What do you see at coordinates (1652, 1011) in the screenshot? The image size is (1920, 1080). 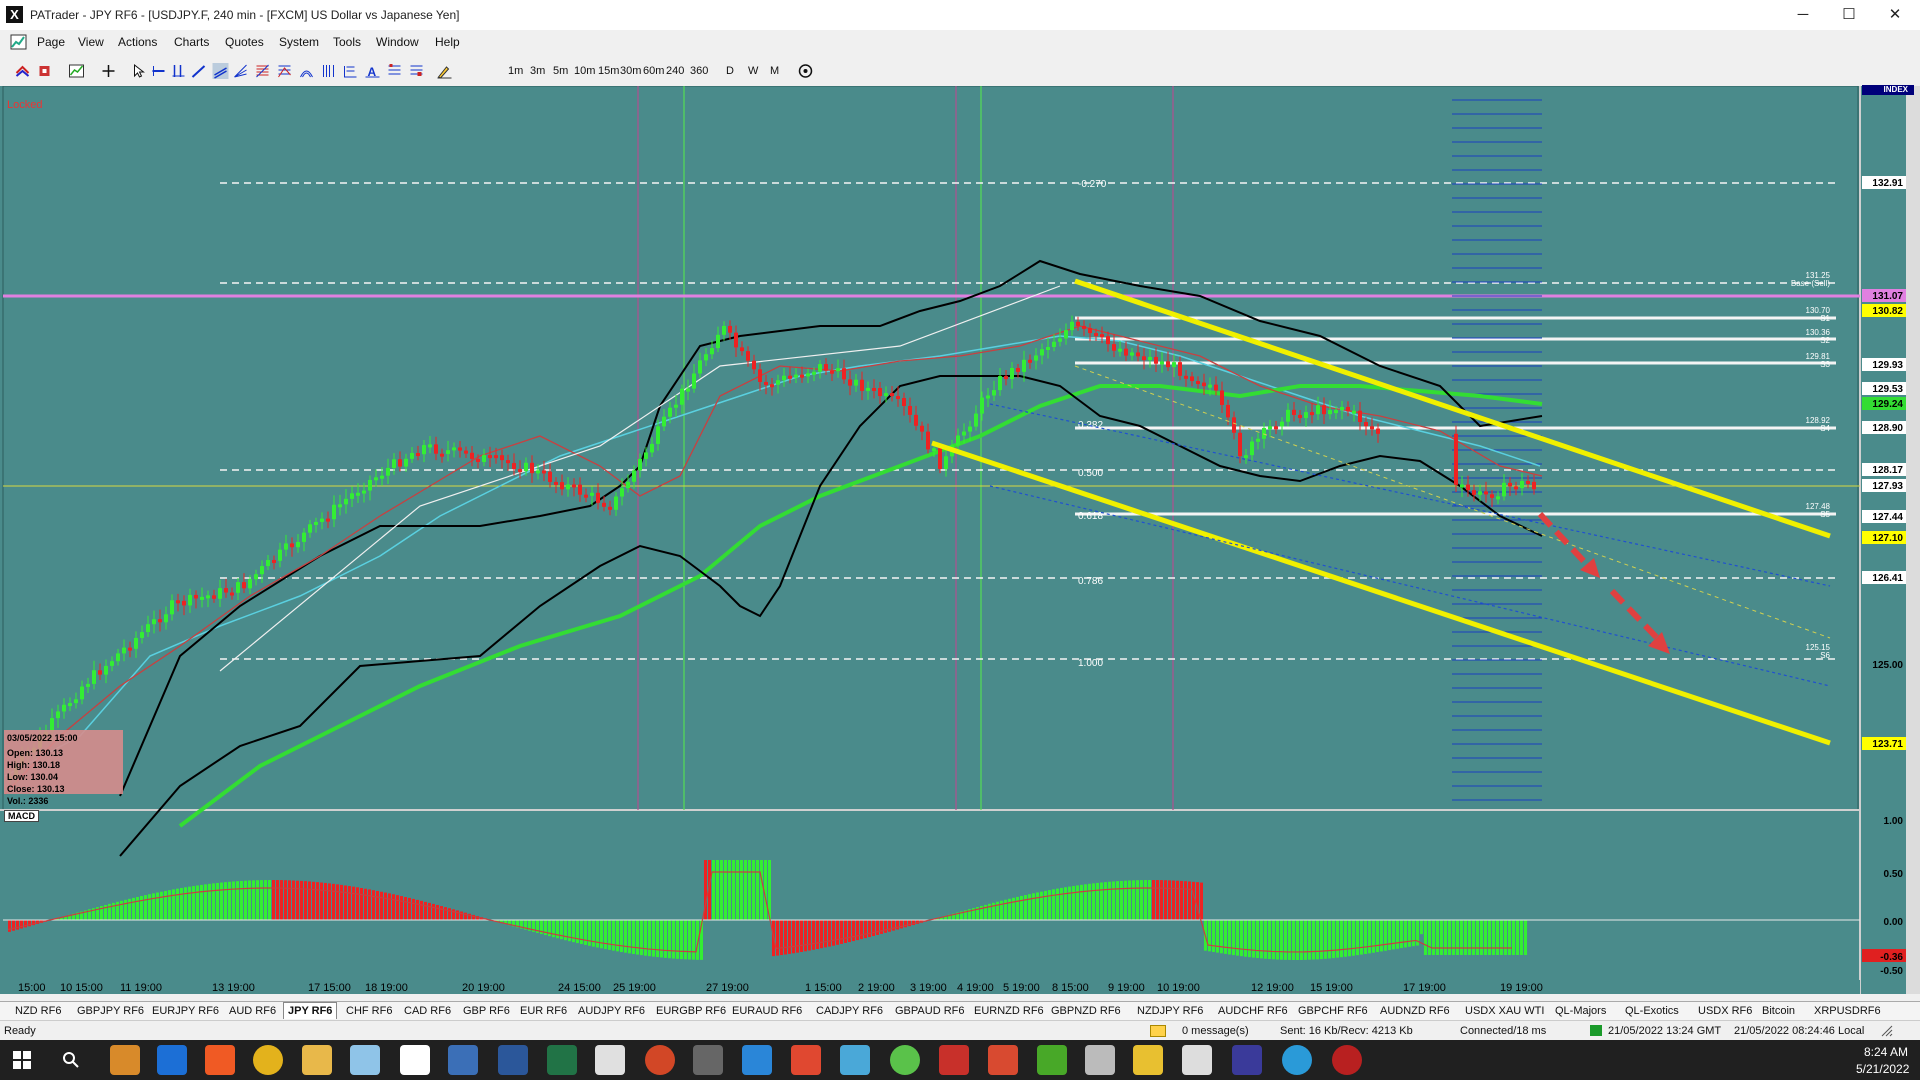 I see `tab-ql-exotics: QL-Exotics` at bounding box center [1652, 1011].